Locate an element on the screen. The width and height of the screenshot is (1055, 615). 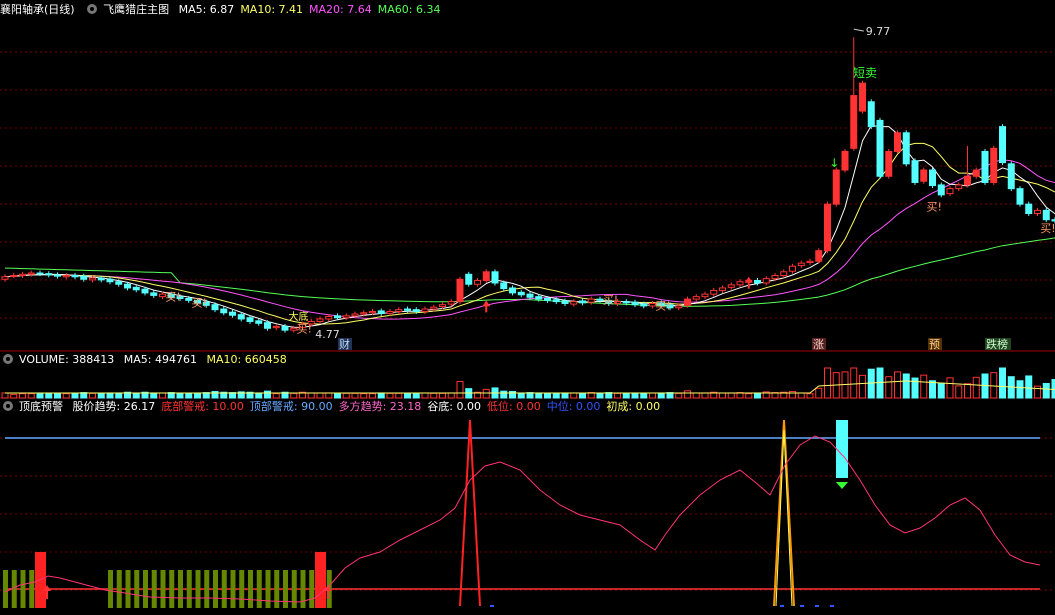
volume-value: VOLUME: 388413 is located at coordinates (67, 359).